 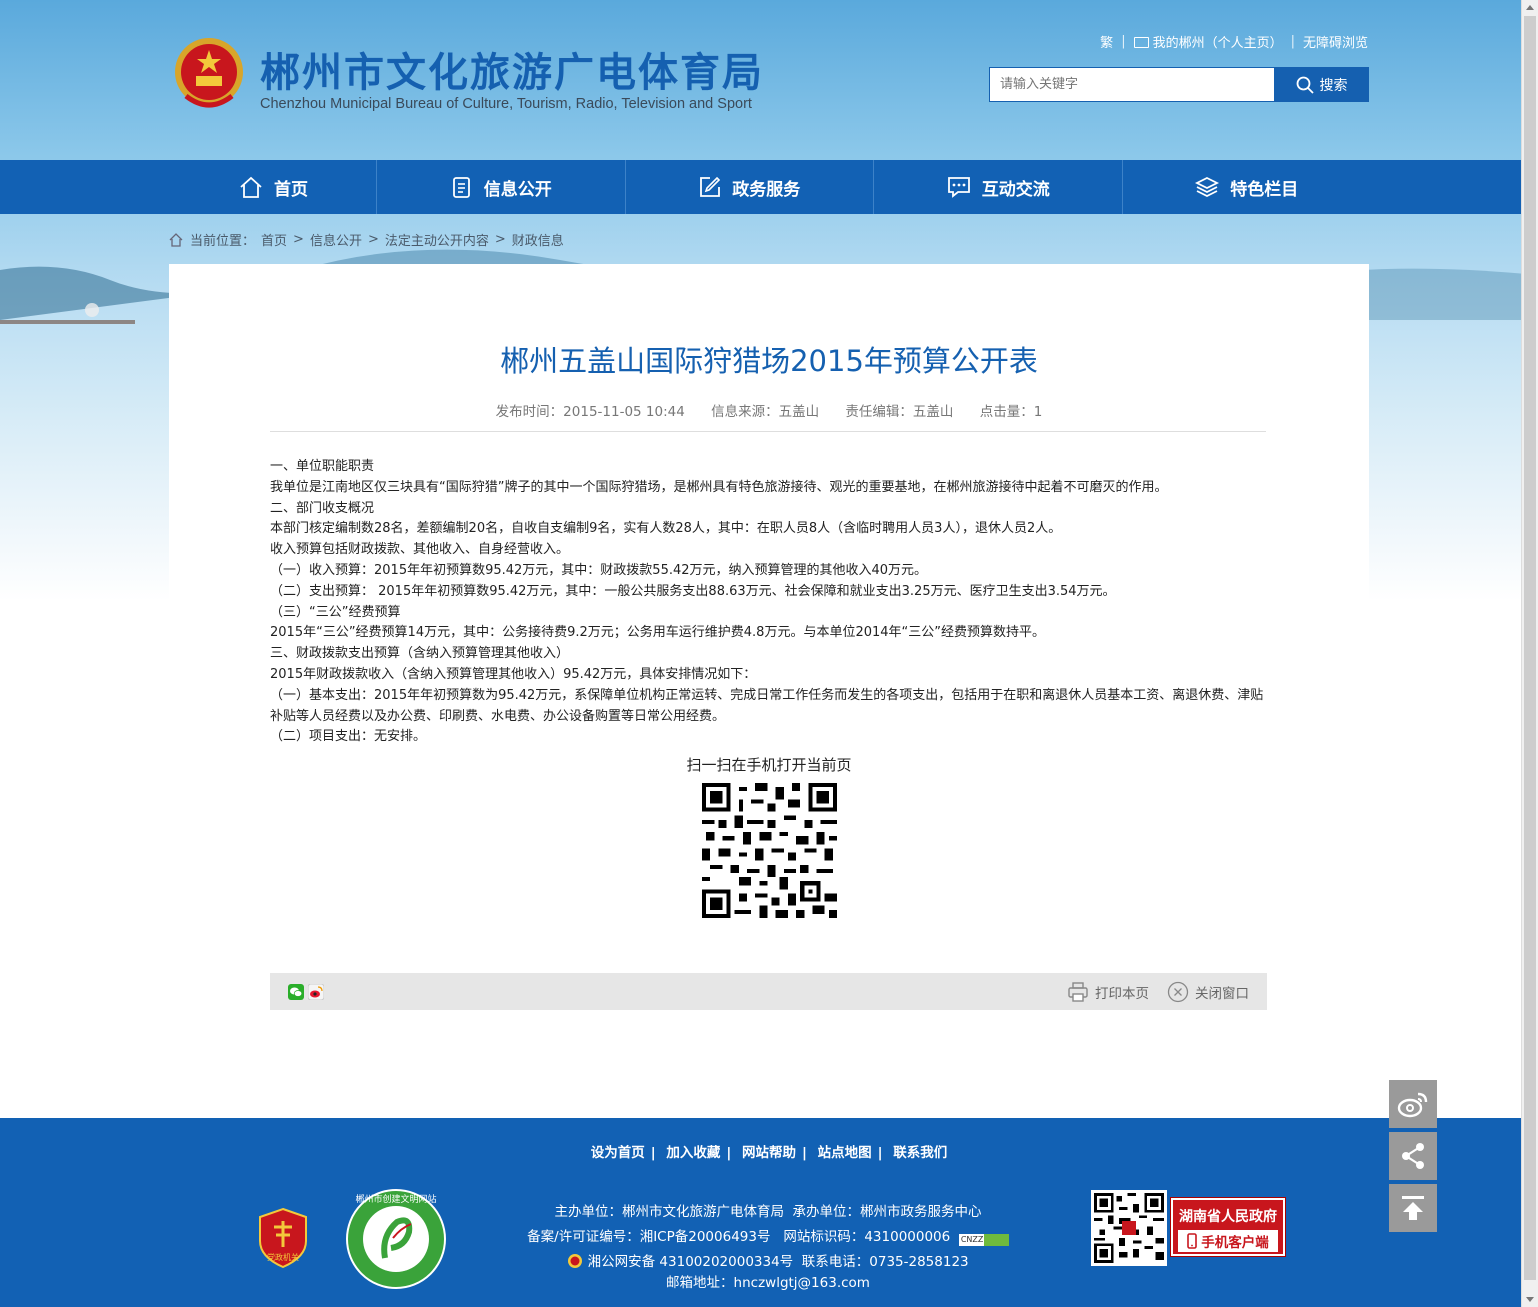 What do you see at coordinates (396, 1239) in the screenshot?
I see `civilization-site-badge-icon: 郴州市创建文明网站` at bounding box center [396, 1239].